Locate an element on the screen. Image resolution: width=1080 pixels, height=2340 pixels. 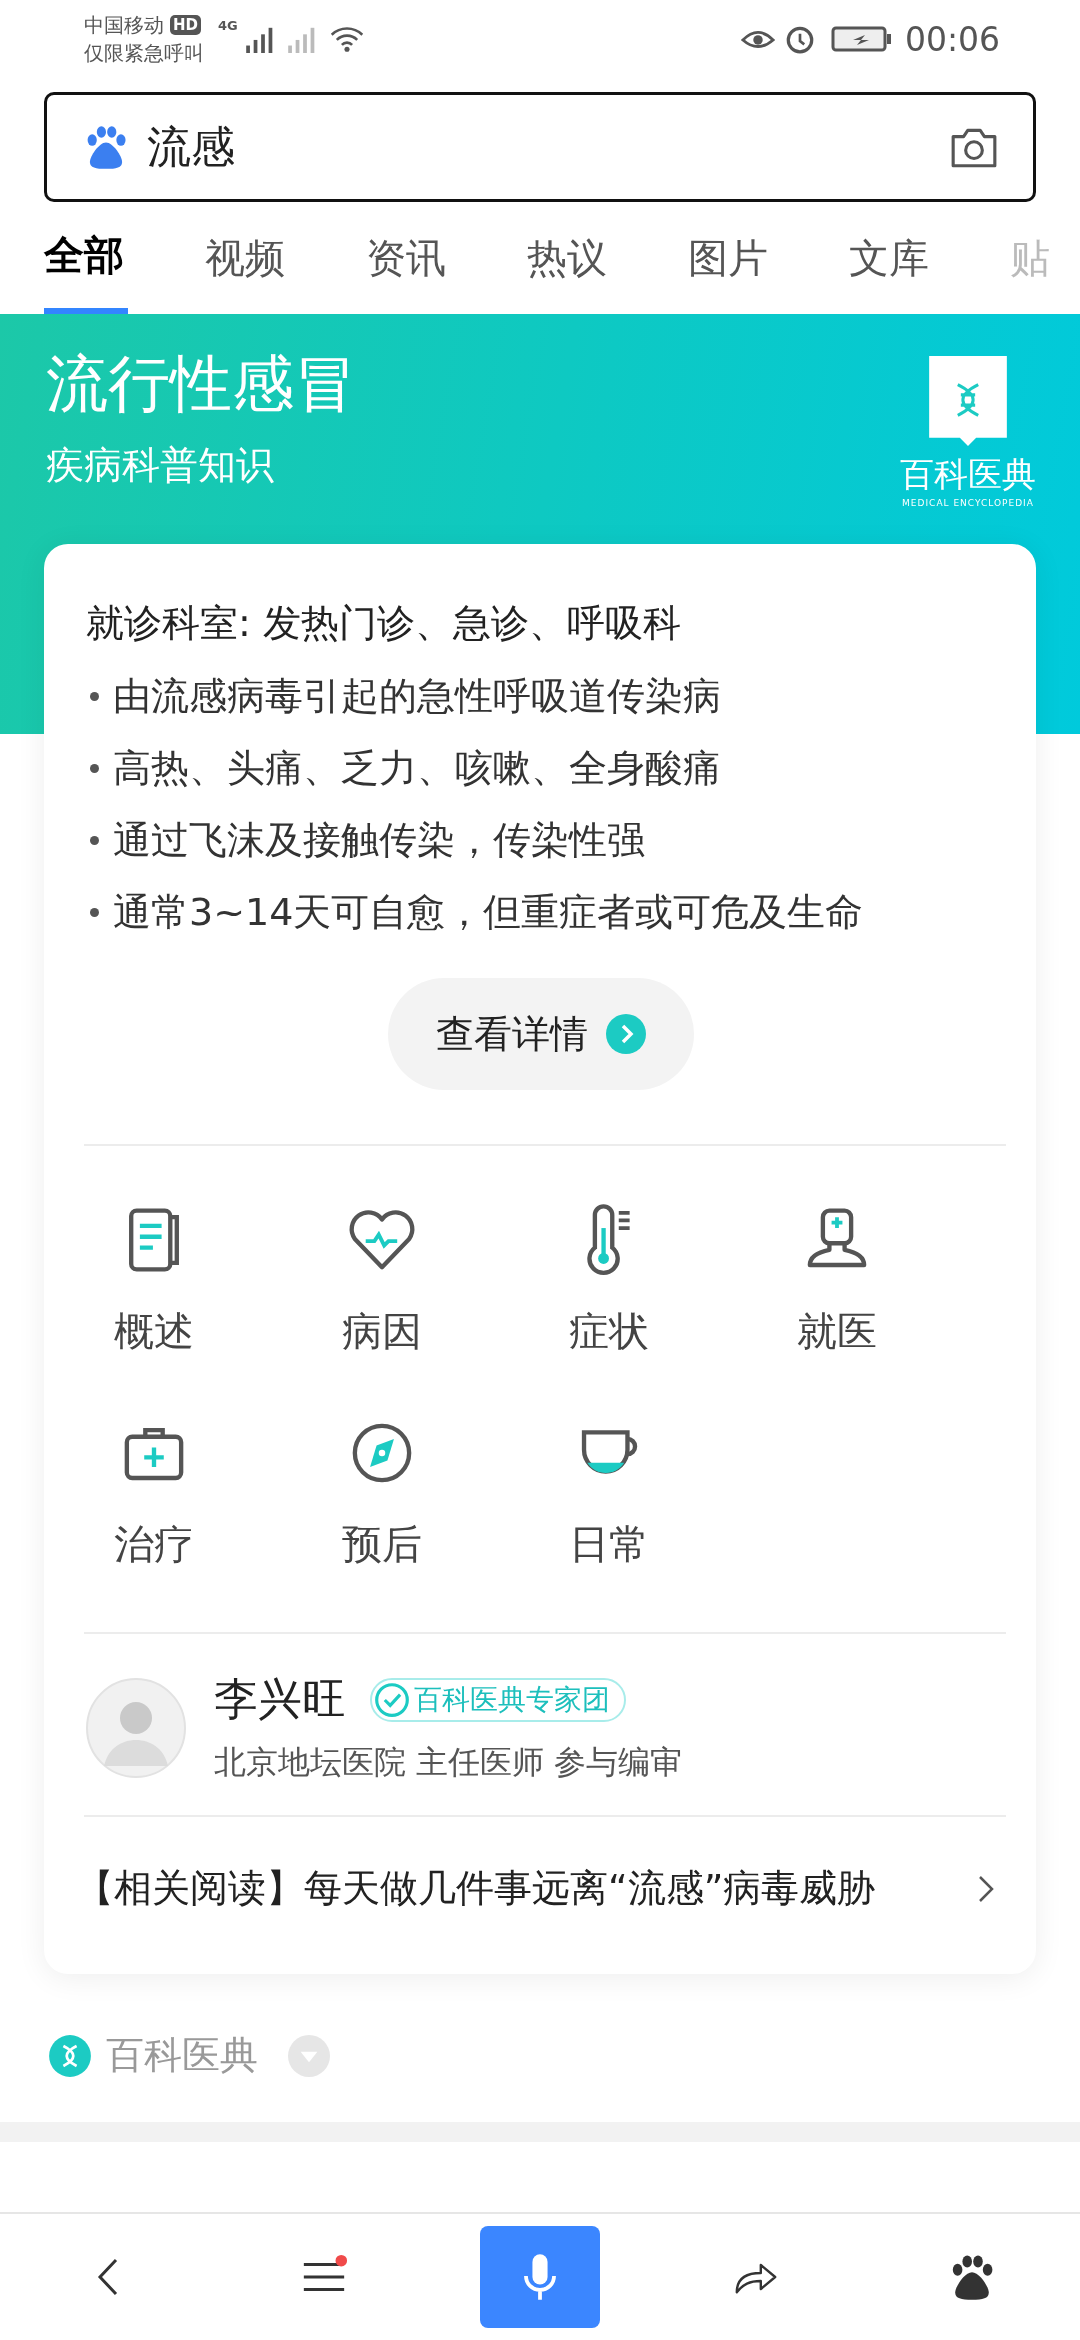
tab: 图片 is located at coordinates (768, 258).